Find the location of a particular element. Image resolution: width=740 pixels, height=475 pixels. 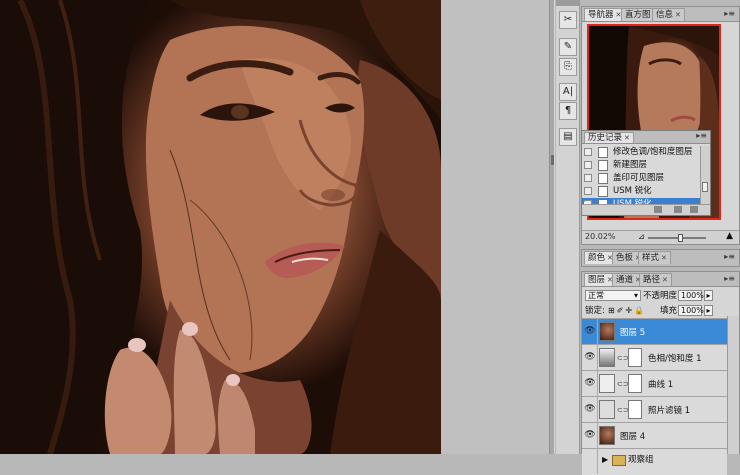

zoom-slider is located at coordinates (677, 238).